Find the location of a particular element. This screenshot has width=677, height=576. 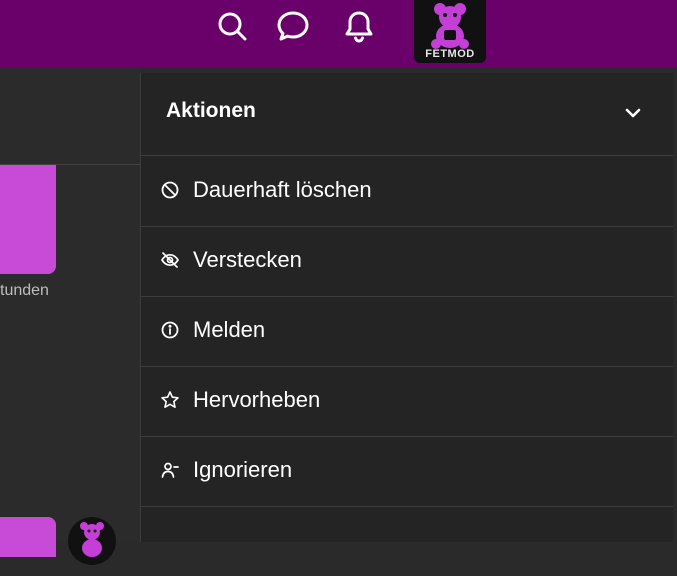

timestamp-fragment: tunden is located at coordinates (24, 290).